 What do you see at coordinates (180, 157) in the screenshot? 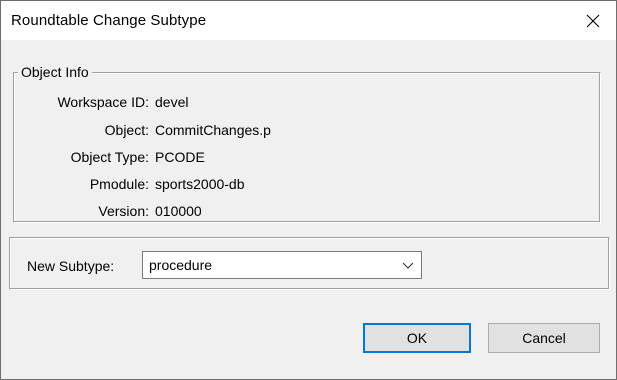
I see `object-type-value: PCODE` at bounding box center [180, 157].